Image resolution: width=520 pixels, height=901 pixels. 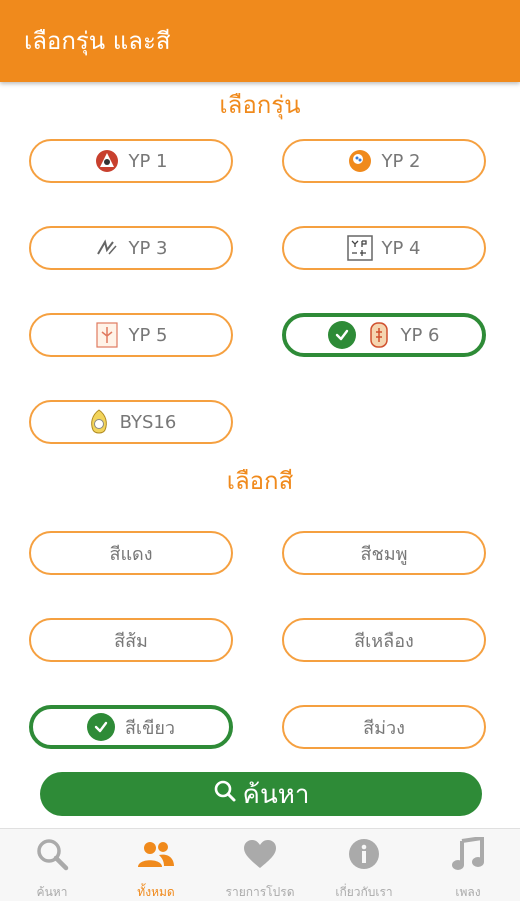 I want to click on colors-section-title: เลือกสี, so click(x=260, y=481).